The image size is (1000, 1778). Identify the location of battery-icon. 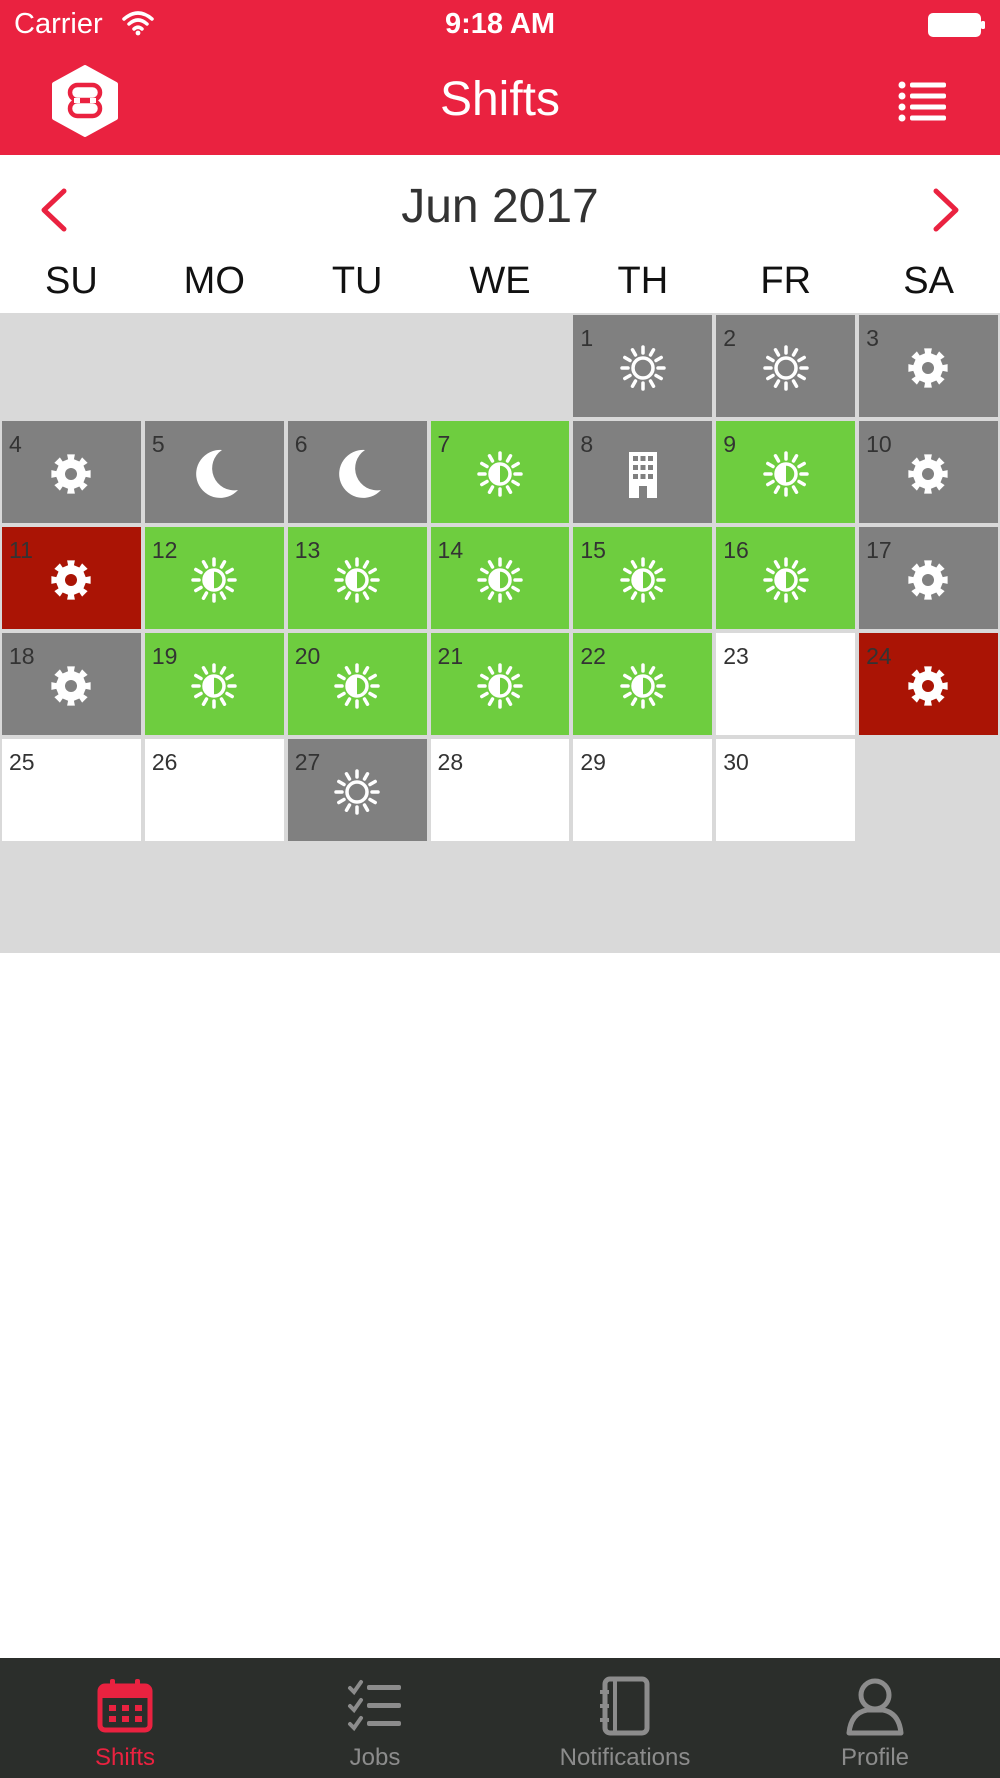
(956, 25).